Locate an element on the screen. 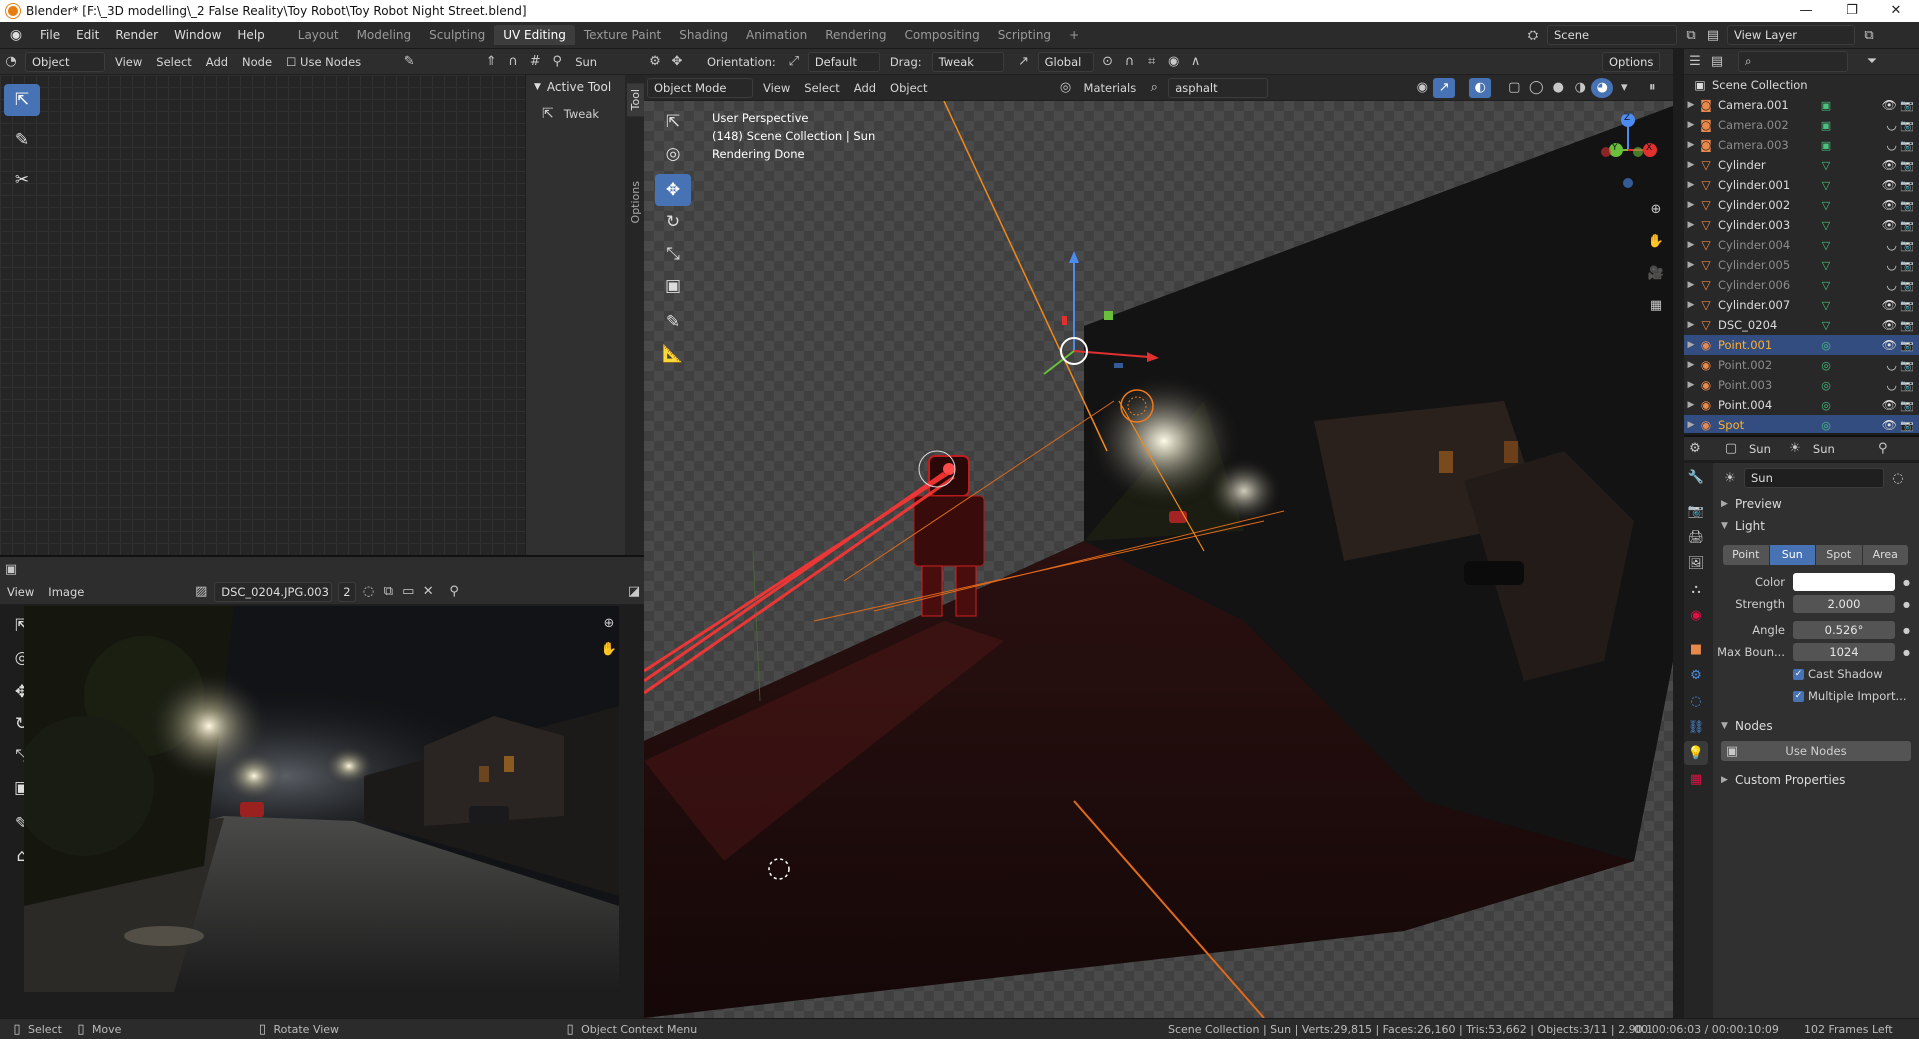 The width and height of the screenshot is (1919, 1039). light-datablock-icon: ☀ is located at coordinates (1730, 478).